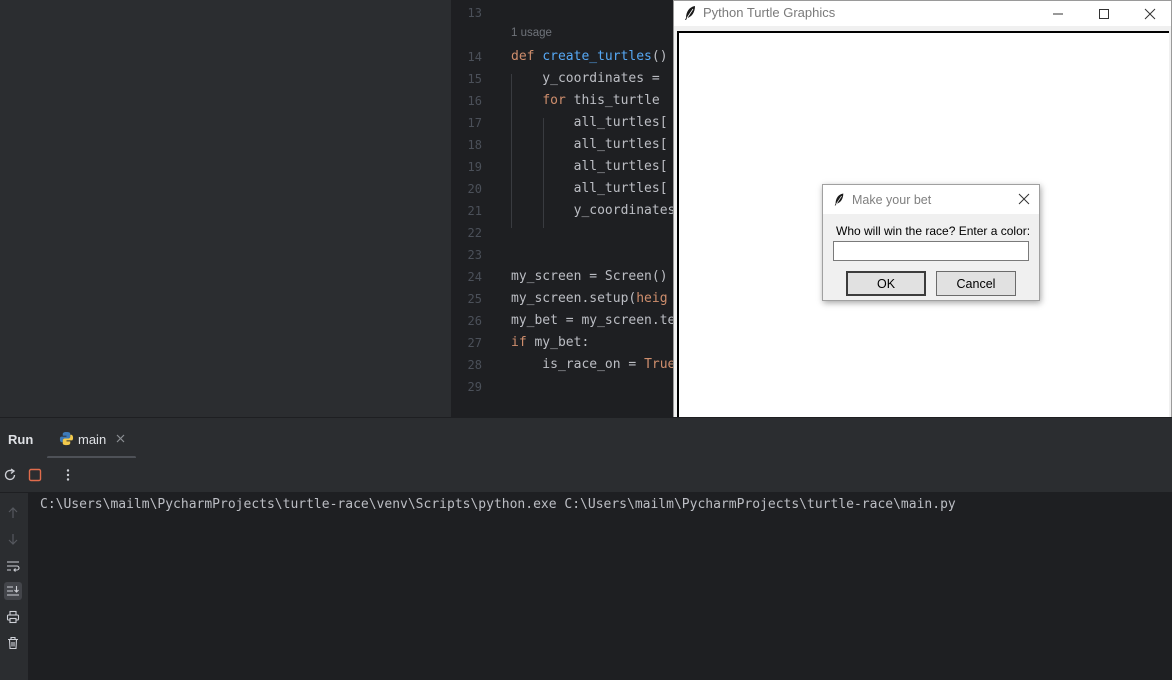 This screenshot has height=680, width=1172. What do you see at coordinates (13, 539) in the screenshot?
I see `arrow-down-icon` at bounding box center [13, 539].